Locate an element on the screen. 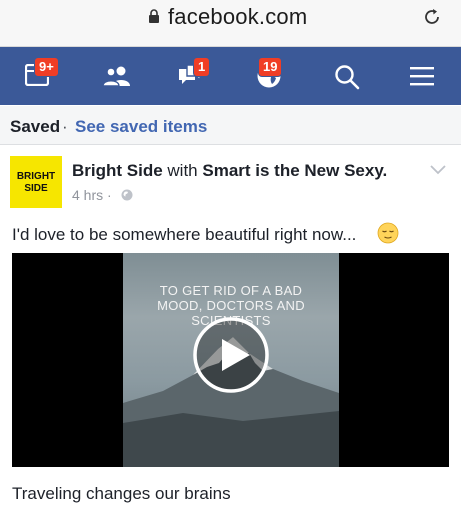  hamburger-menu-icon is located at coordinates (422, 76).